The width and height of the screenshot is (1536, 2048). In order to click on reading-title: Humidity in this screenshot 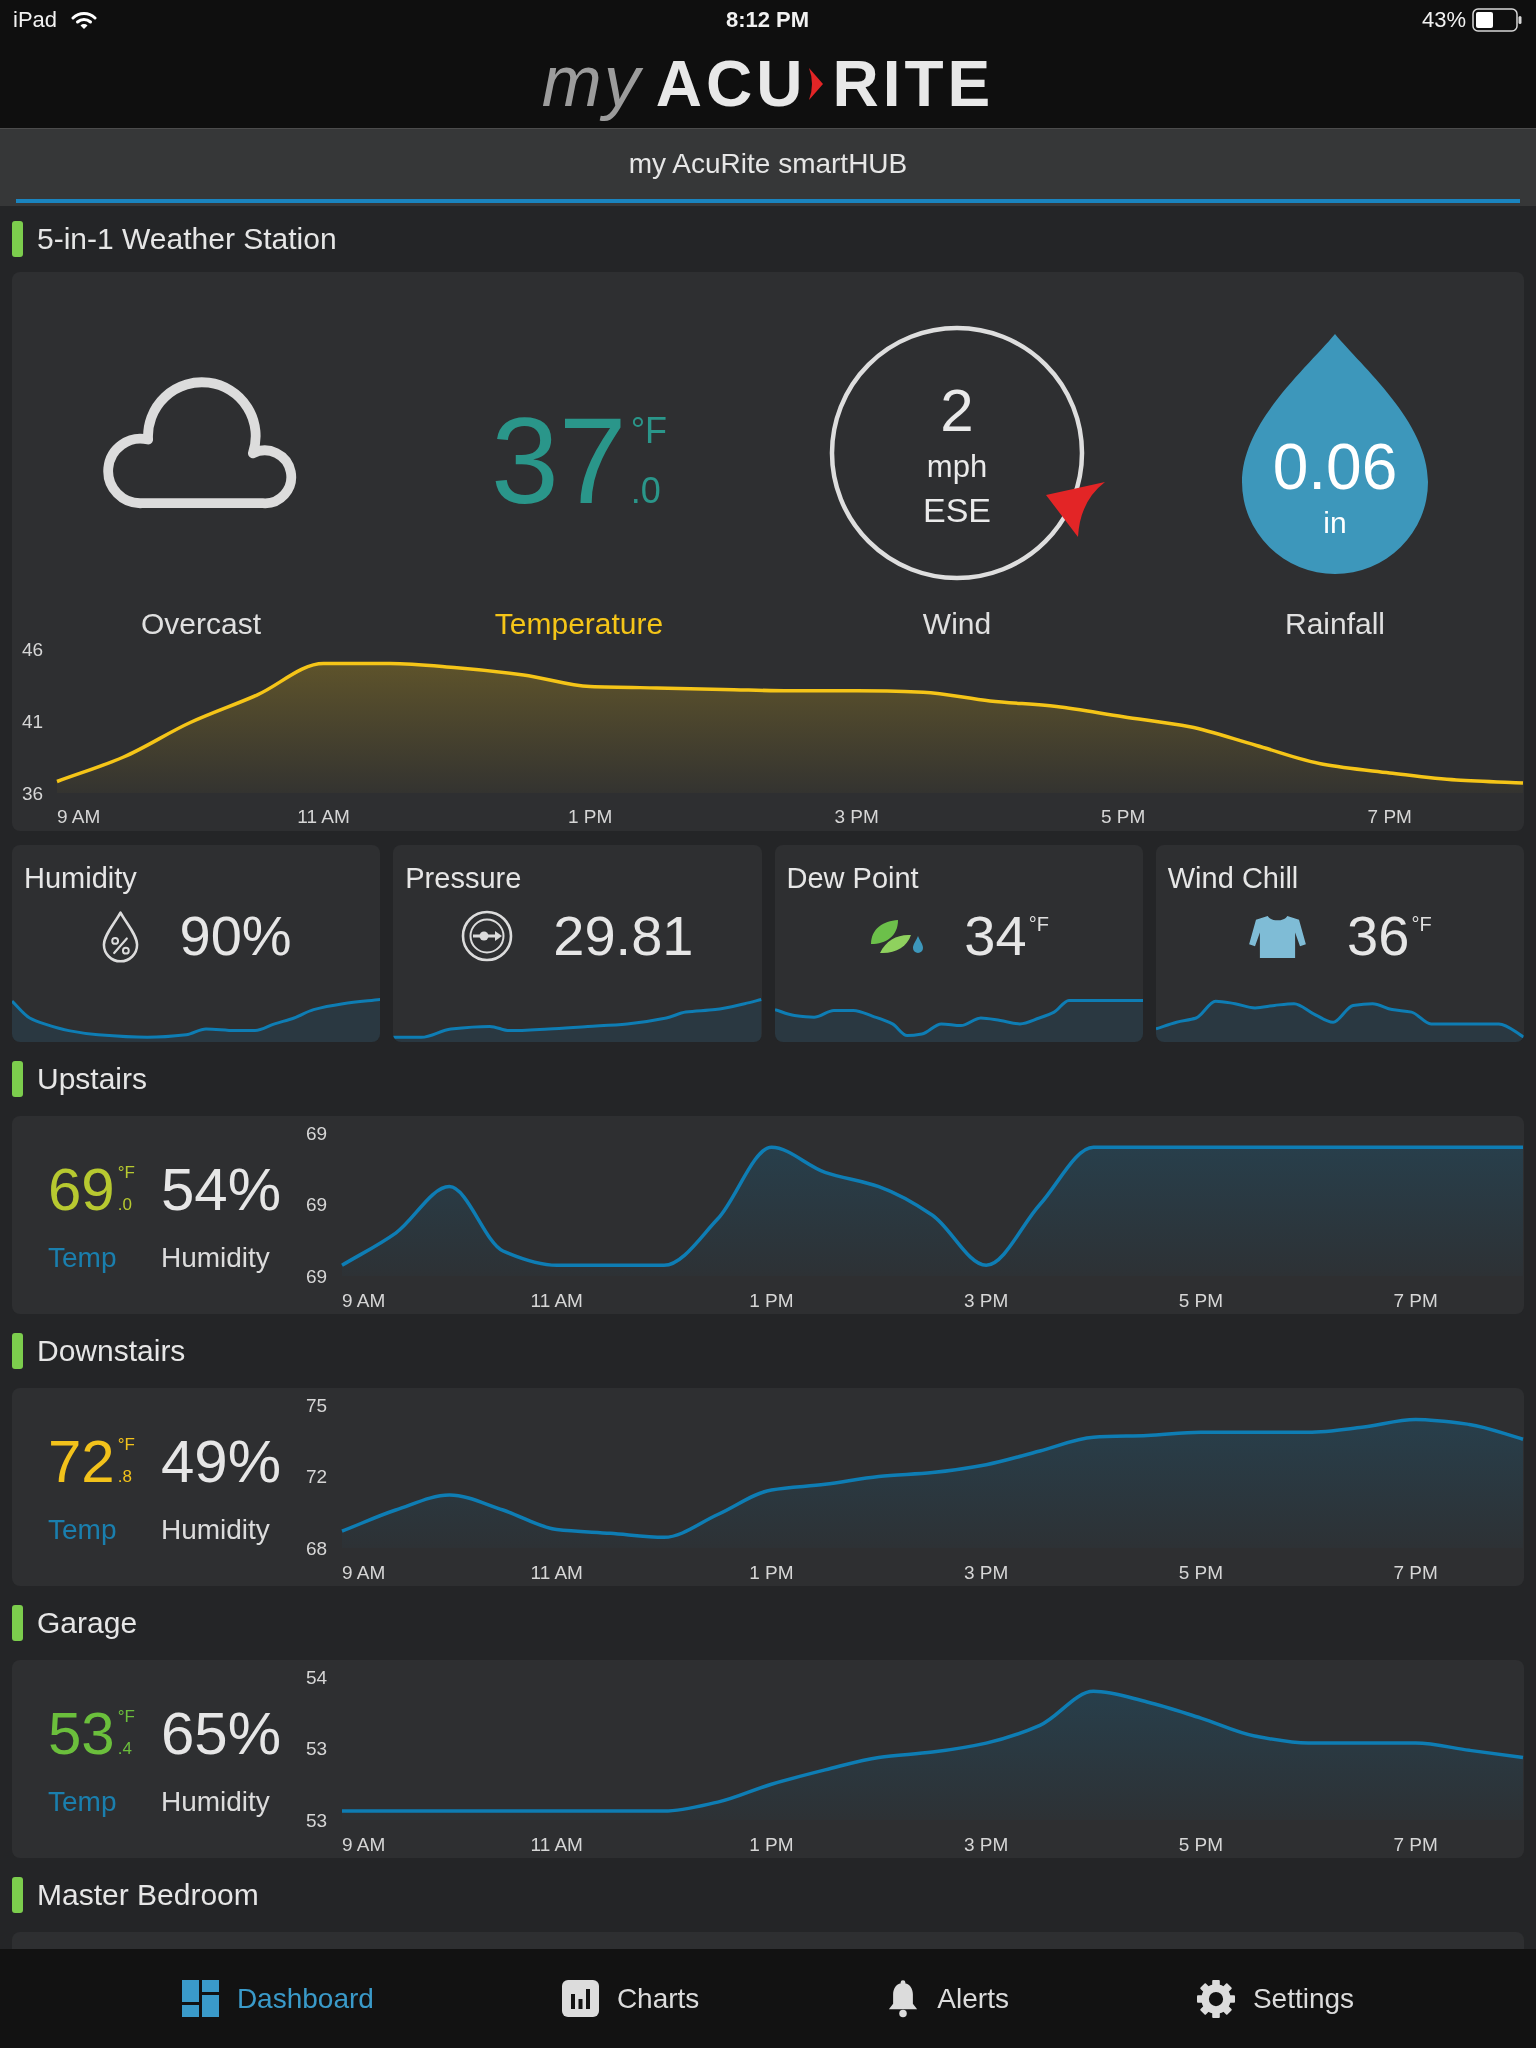, I will do `click(80, 878)`.